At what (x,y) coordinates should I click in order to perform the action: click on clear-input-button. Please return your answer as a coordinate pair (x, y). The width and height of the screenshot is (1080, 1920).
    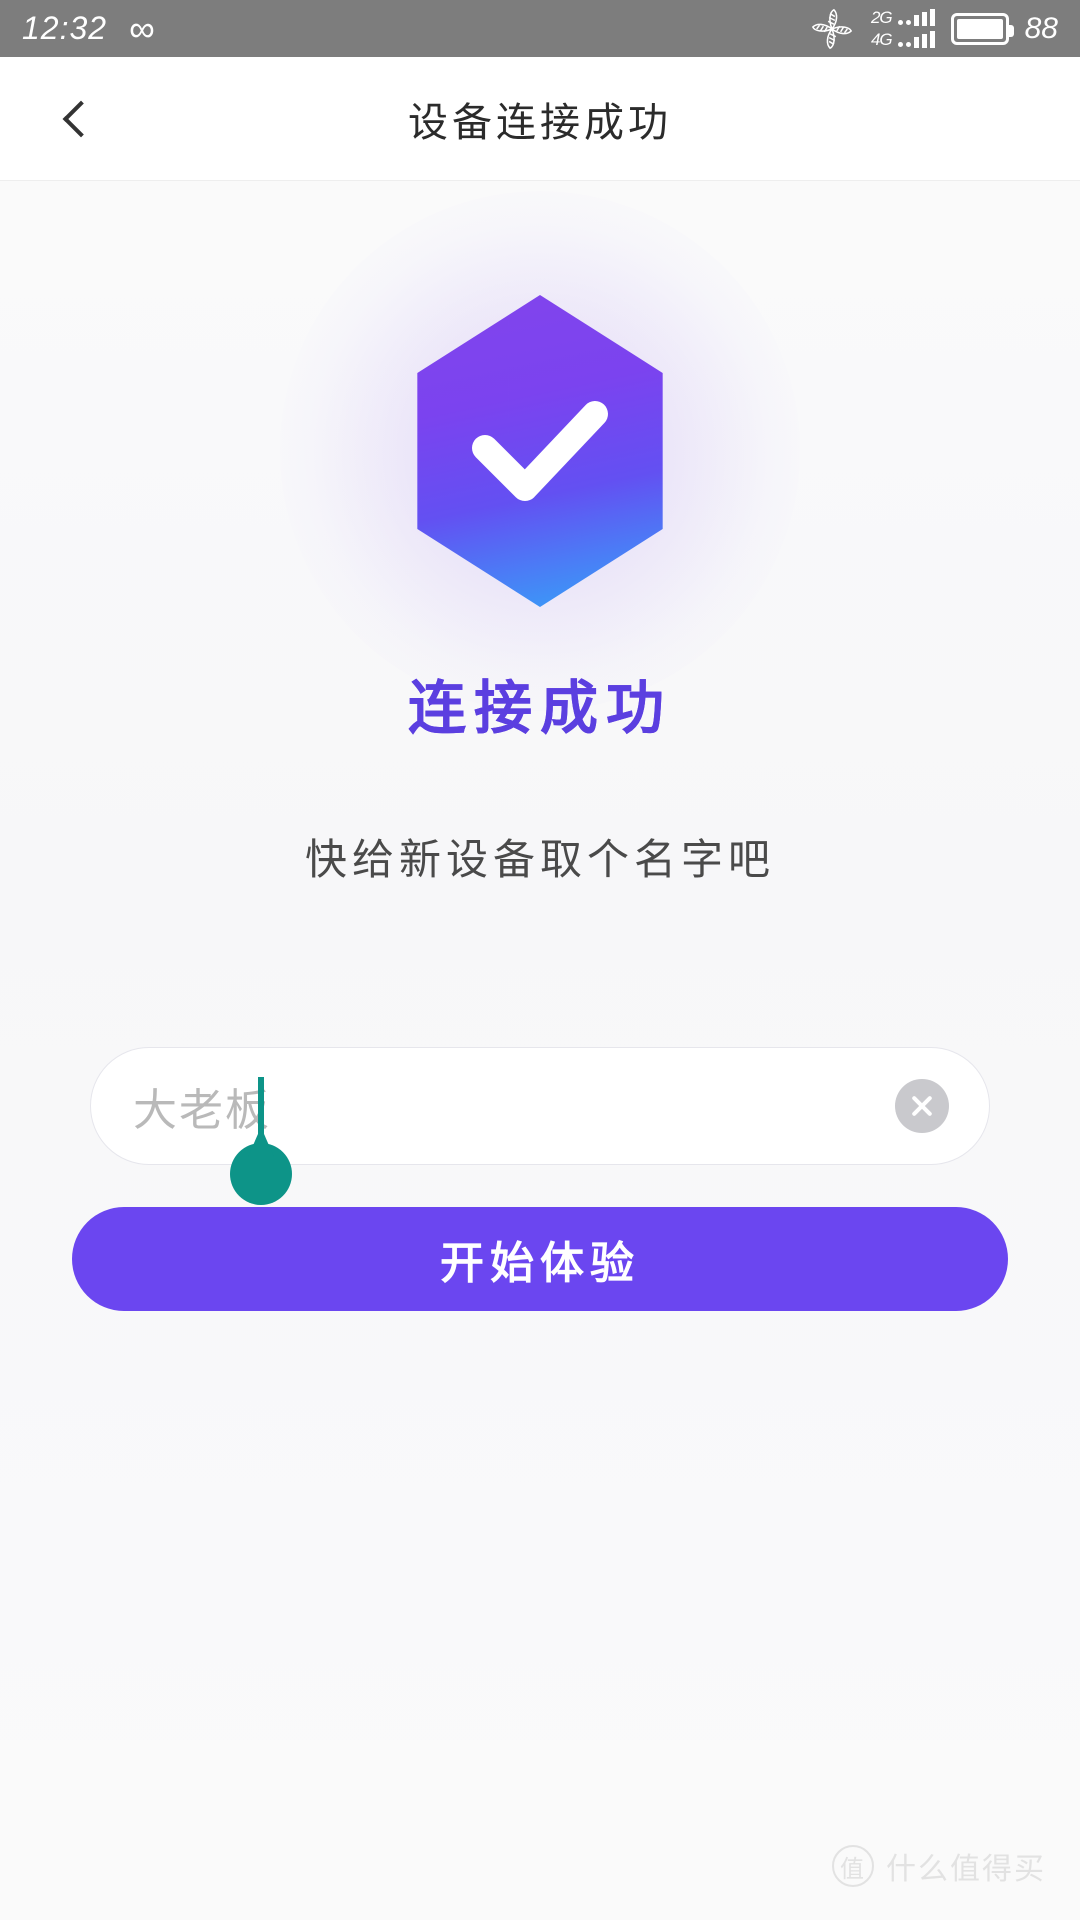
    Looking at the image, I should click on (922, 1106).